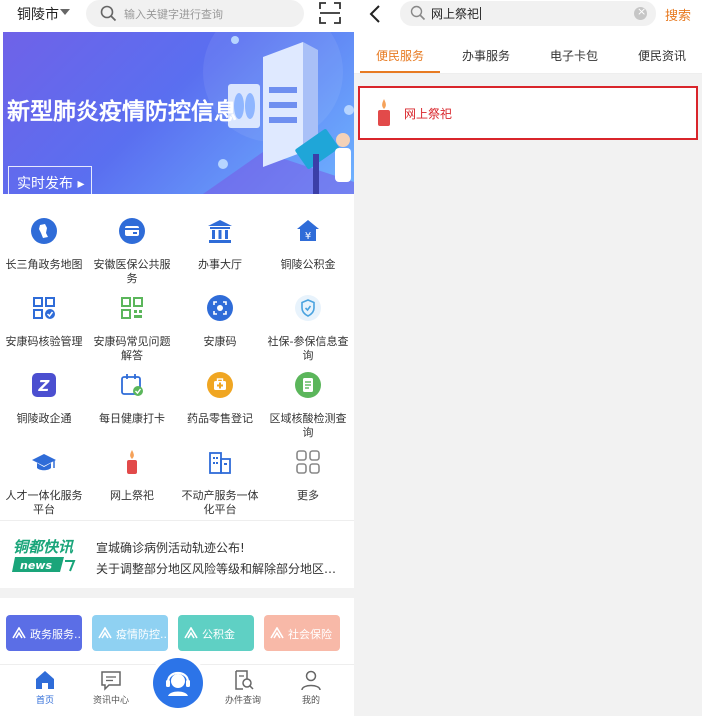 The image size is (702, 716). I want to click on search-result-item: 网上祭祀, so click(528, 113).